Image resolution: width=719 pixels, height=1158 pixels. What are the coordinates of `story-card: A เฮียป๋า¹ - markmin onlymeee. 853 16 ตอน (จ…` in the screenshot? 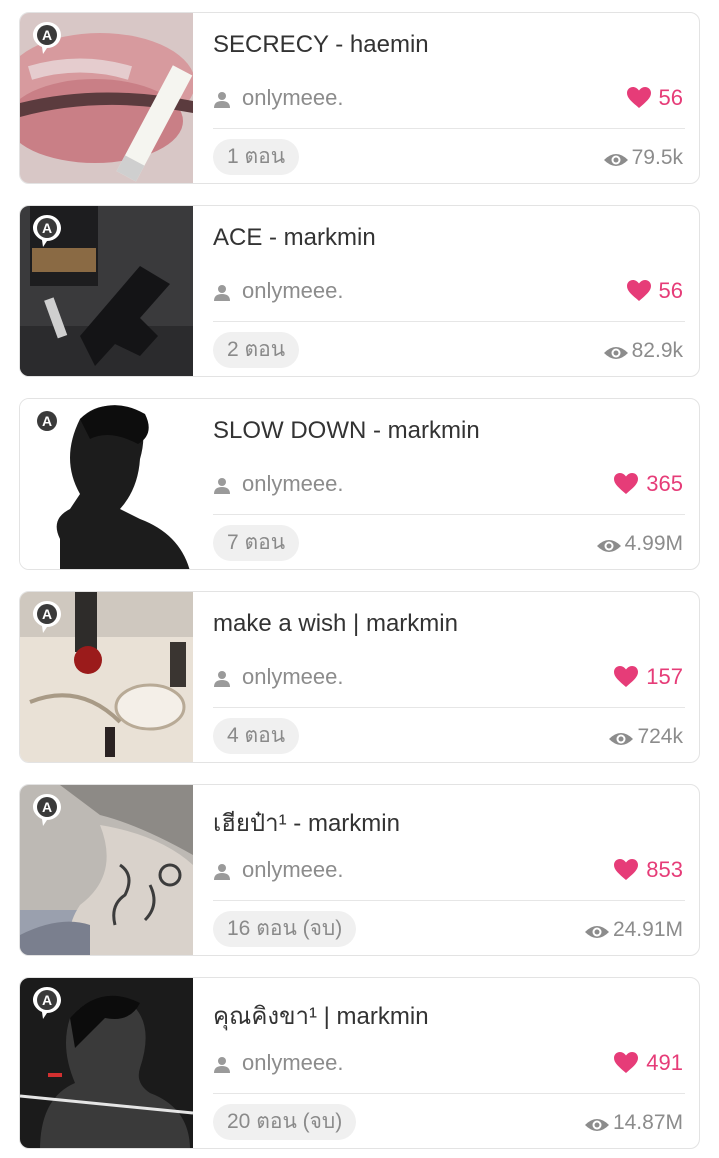 It's located at (359, 870).